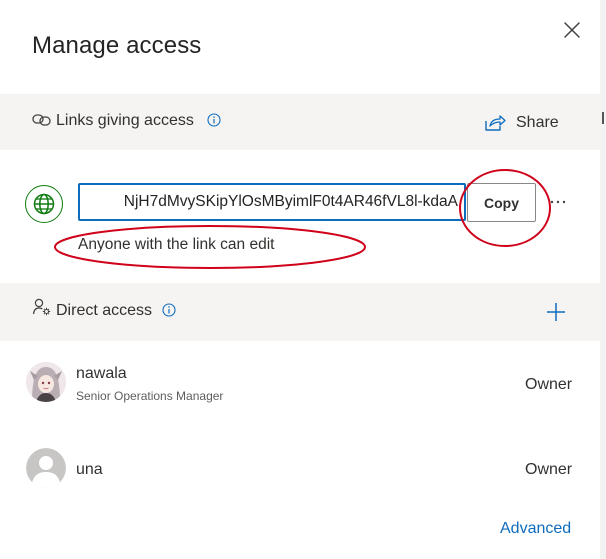  I want to click on more-options-button, so click(558, 200).